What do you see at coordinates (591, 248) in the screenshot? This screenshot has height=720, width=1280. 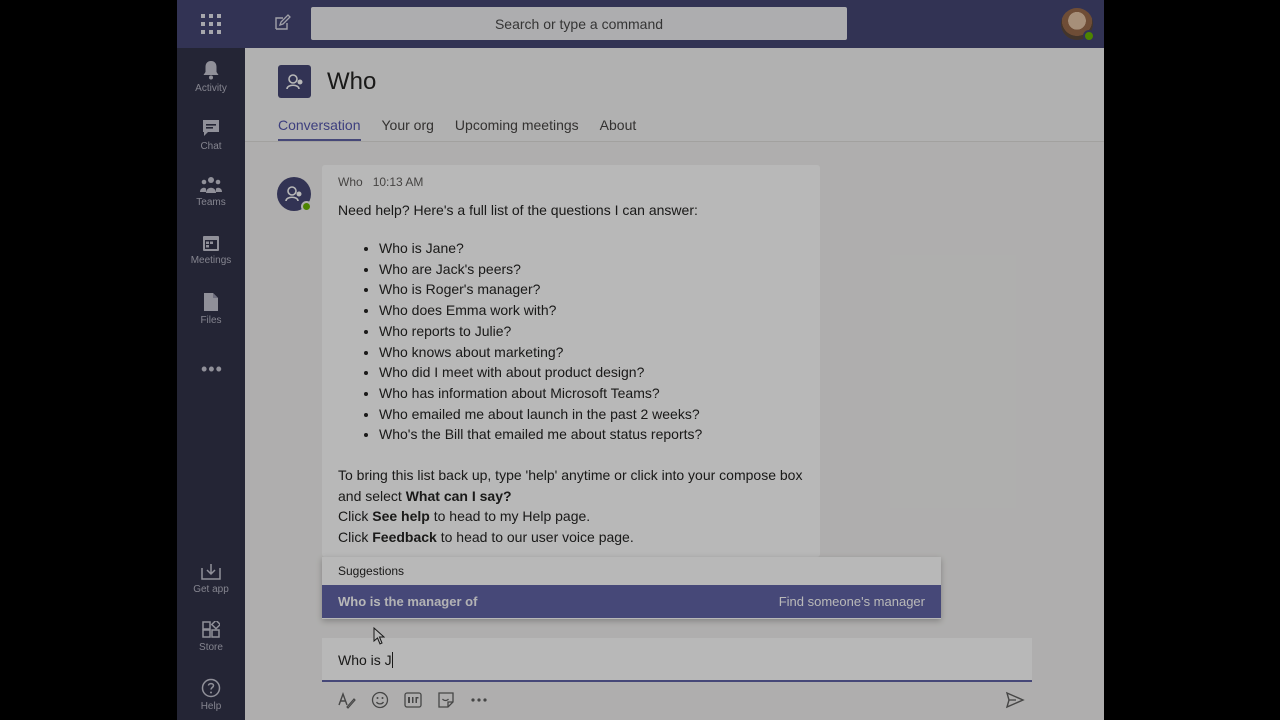 I see `list-item: Who is Jane?` at bounding box center [591, 248].